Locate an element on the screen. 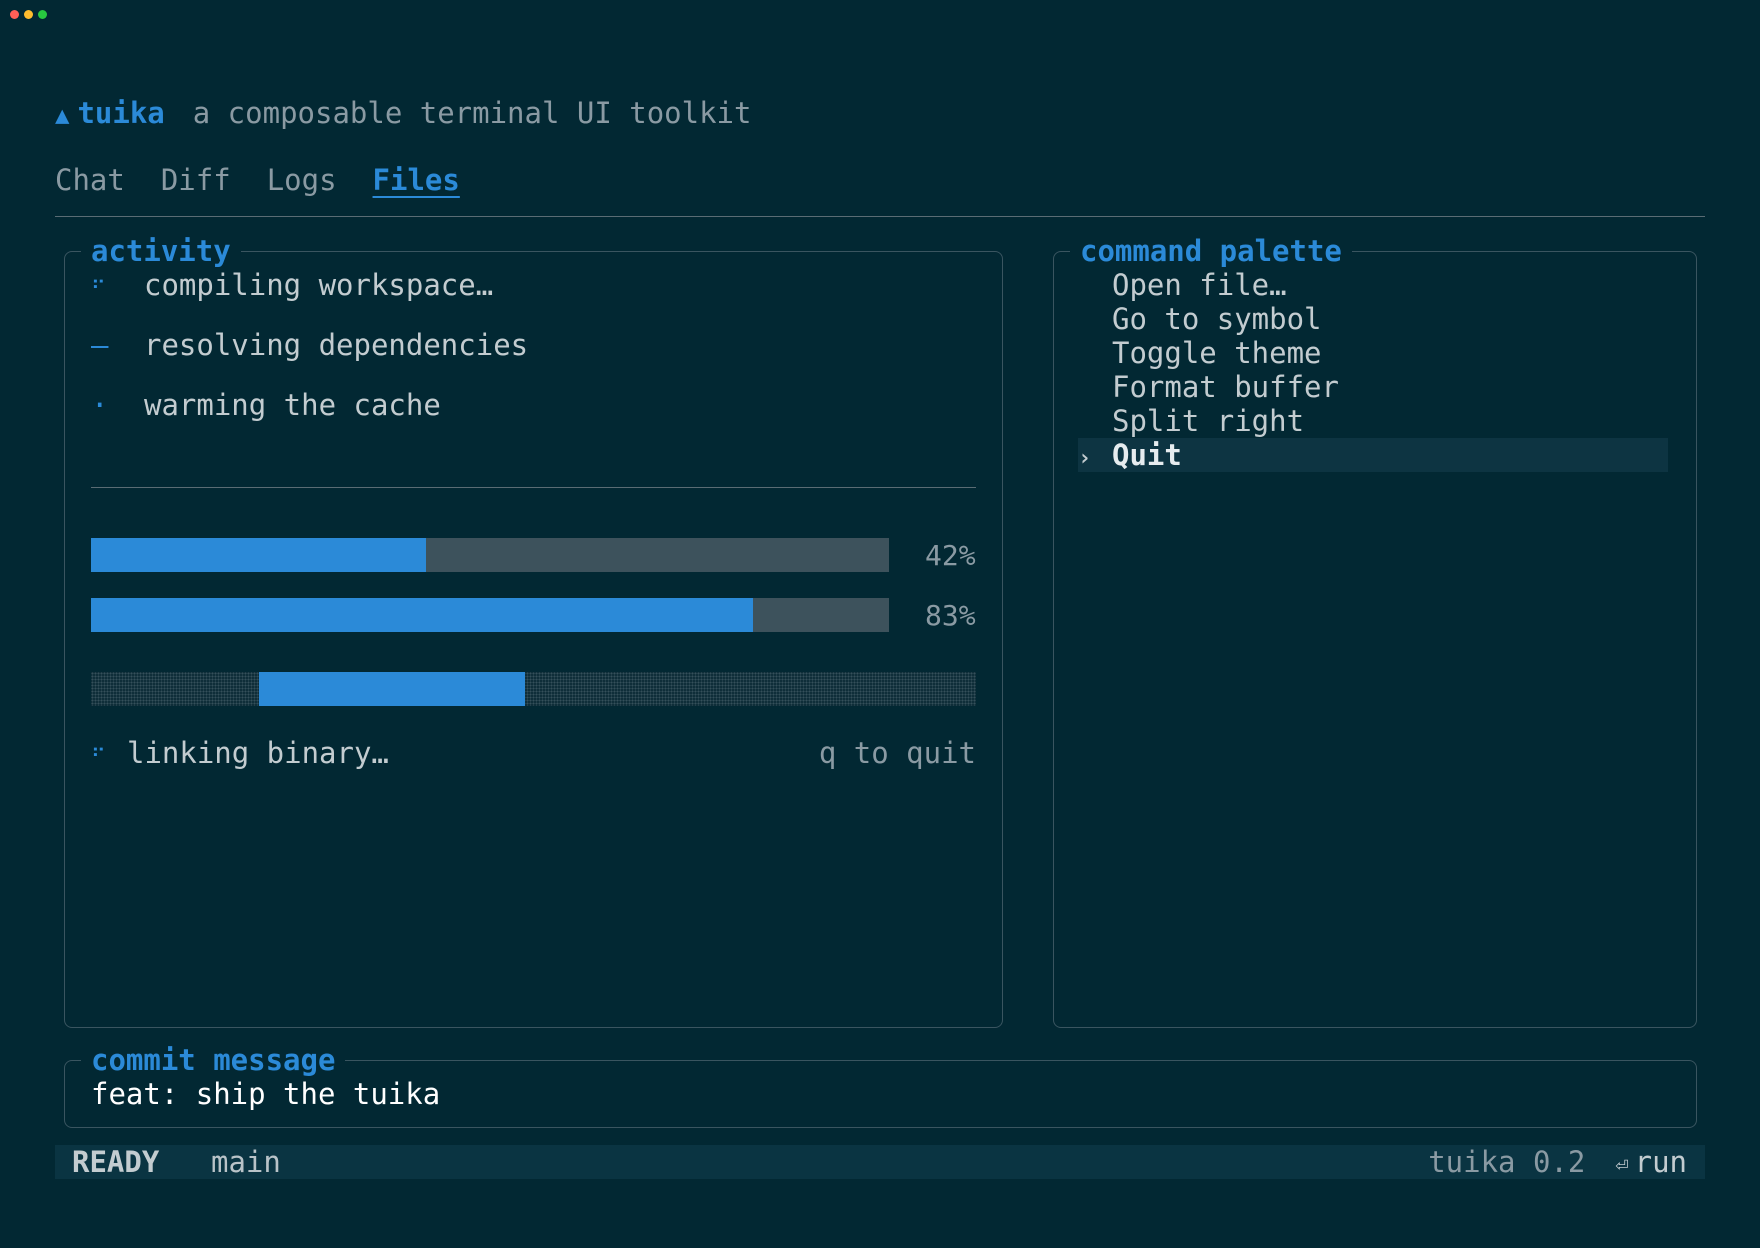 The height and width of the screenshot is (1248, 1760). minimize-window-button is located at coordinates (28, 14).